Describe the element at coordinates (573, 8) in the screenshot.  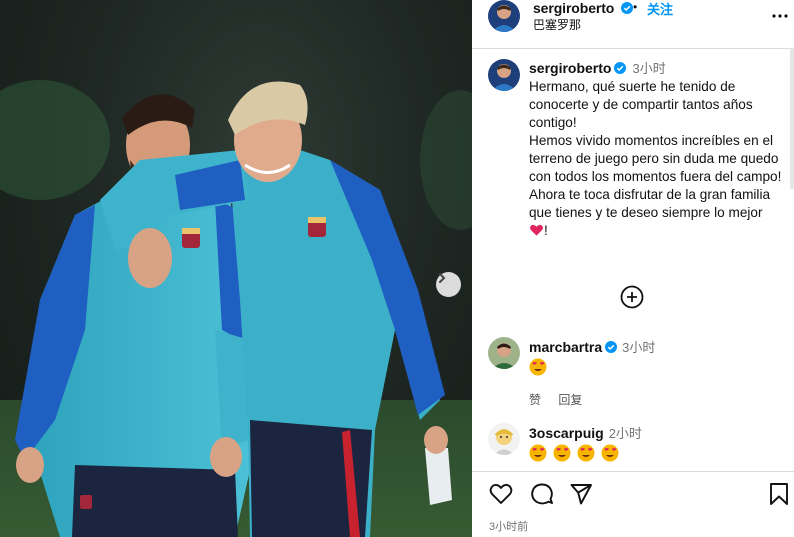
I see `author-username-text: sergiroberto` at that location.